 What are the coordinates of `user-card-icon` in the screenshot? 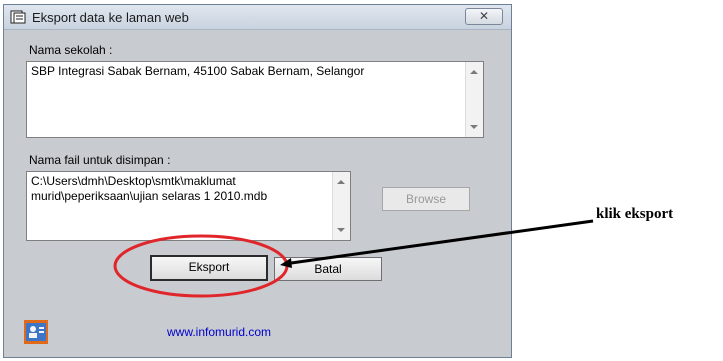 It's located at (36, 332).